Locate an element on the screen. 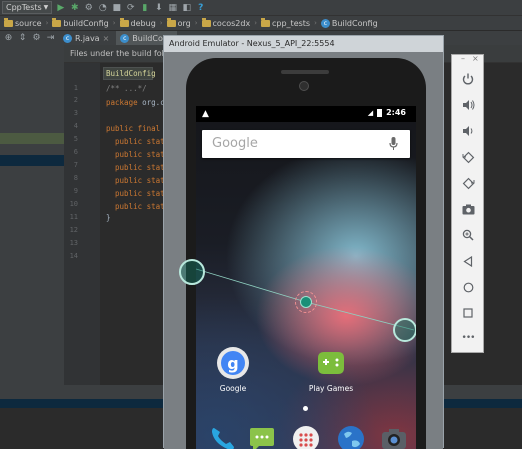 The width and height of the screenshot is (522, 449). attach-debugger-icon: ⚙ is located at coordinates (88, 7).